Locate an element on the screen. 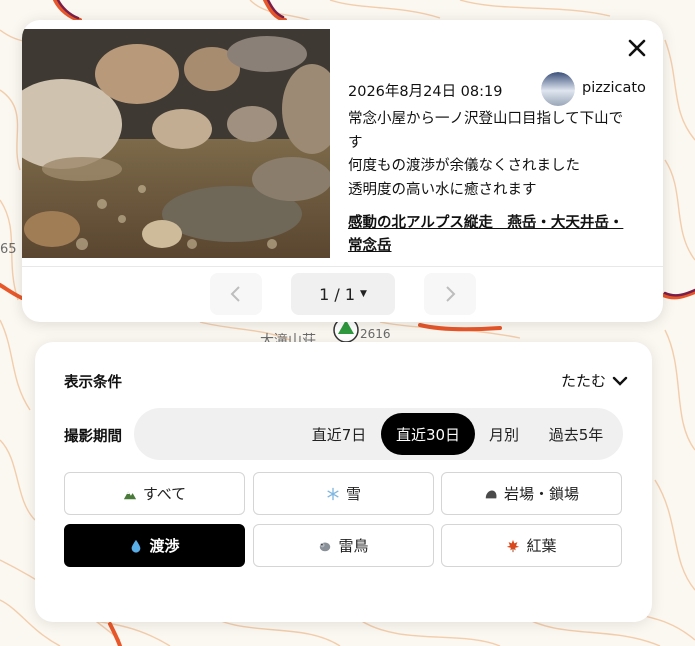 The width and height of the screenshot is (695, 646). chevron-down-icon is located at coordinates (620, 381).